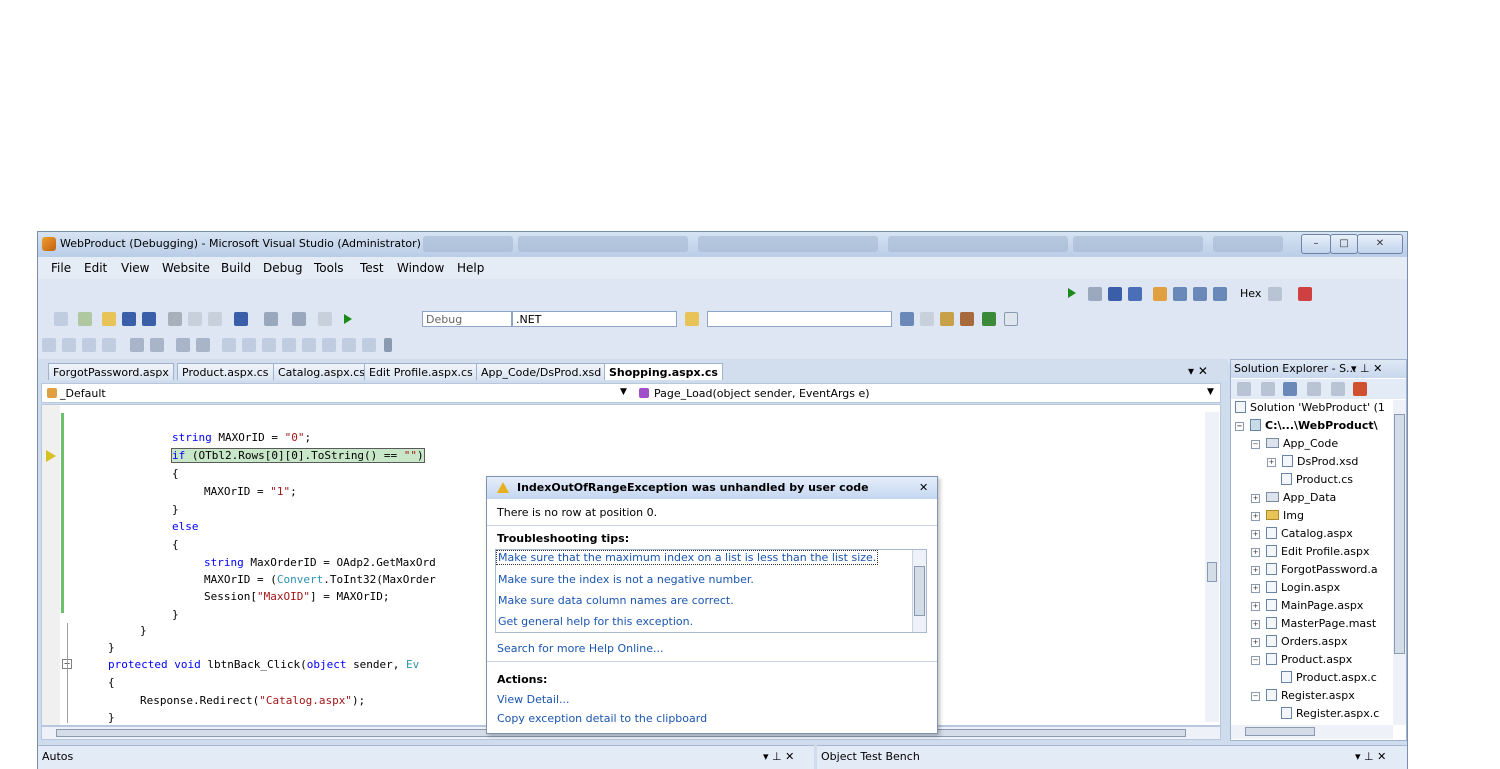 The width and height of the screenshot is (1500, 769). I want to click on tree-node-mainpage-aspx: + MainPage.aspx, so click(1307, 606).